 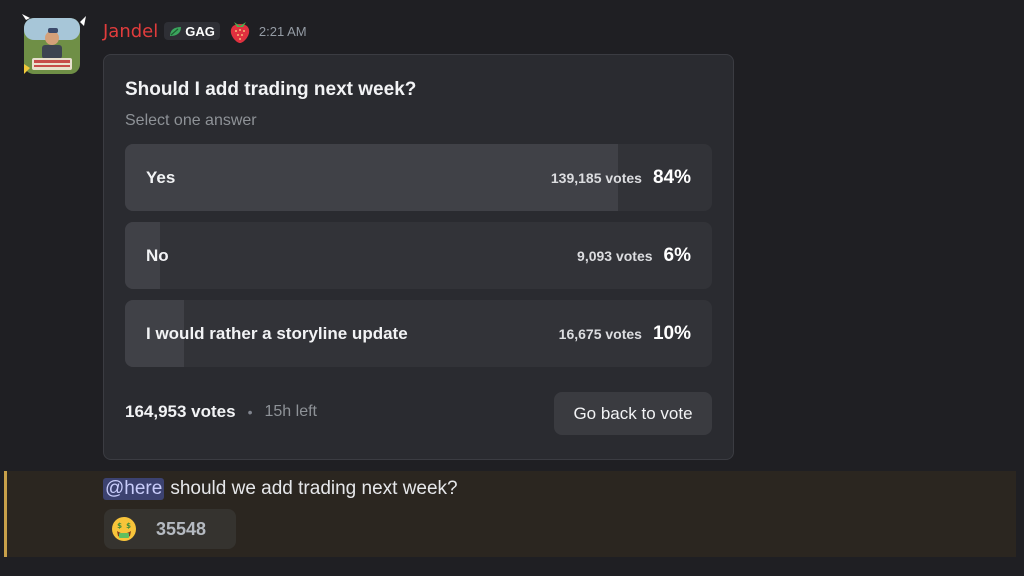 I want to click on guild-tag-label: GAG, so click(x=200, y=31).